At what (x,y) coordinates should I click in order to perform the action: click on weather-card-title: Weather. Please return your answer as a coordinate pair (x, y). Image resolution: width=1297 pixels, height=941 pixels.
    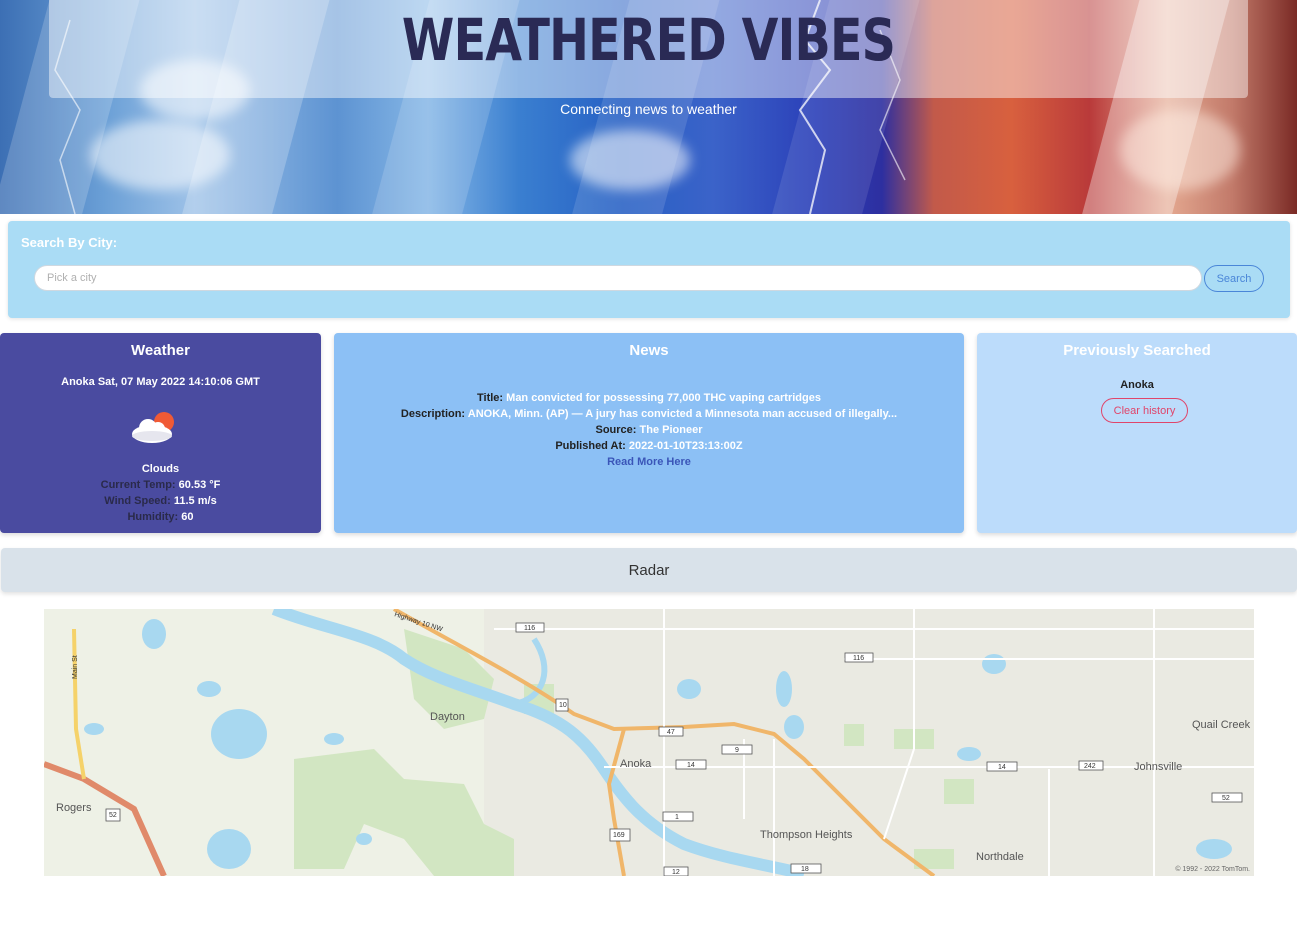
    Looking at the image, I should click on (160, 350).